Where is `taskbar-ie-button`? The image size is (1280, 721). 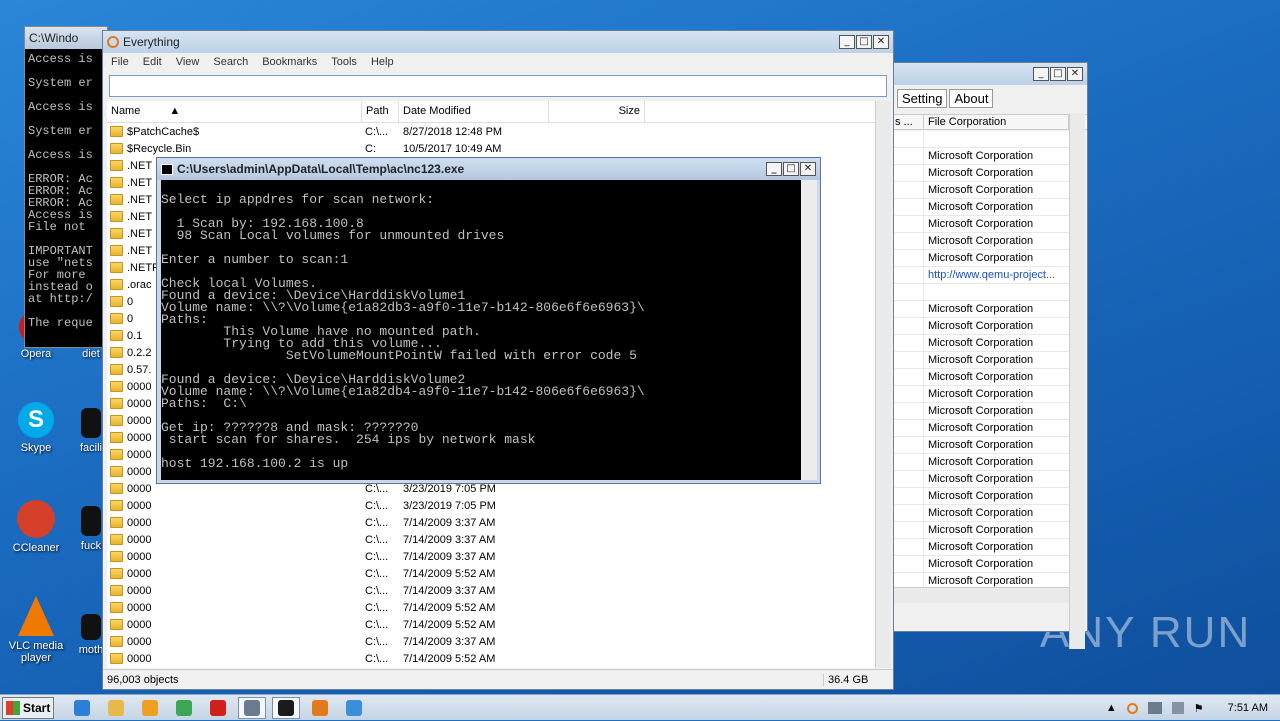
taskbar-ie-button is located at coordinates (82, 708).